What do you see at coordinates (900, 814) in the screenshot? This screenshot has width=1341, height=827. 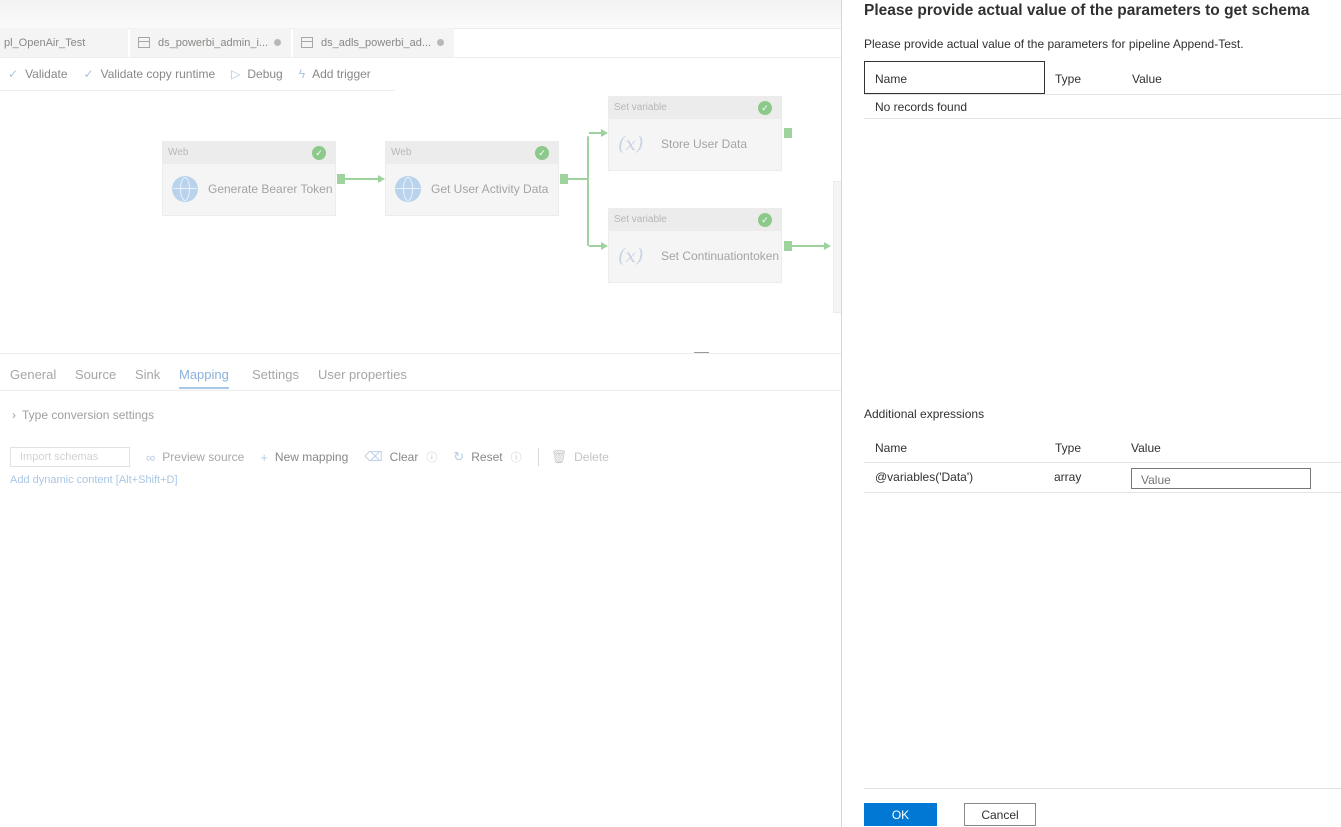 I see `ok-button: OK` at bounding box center [900, 814].